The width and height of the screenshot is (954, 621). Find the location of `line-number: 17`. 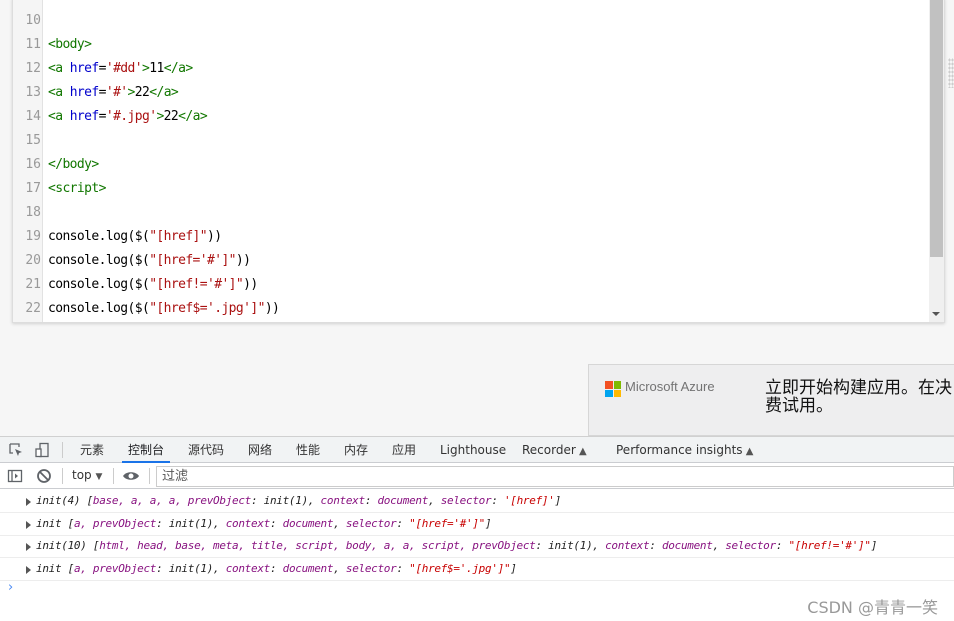

line-number: 17 is located at coordinates (33, 188).